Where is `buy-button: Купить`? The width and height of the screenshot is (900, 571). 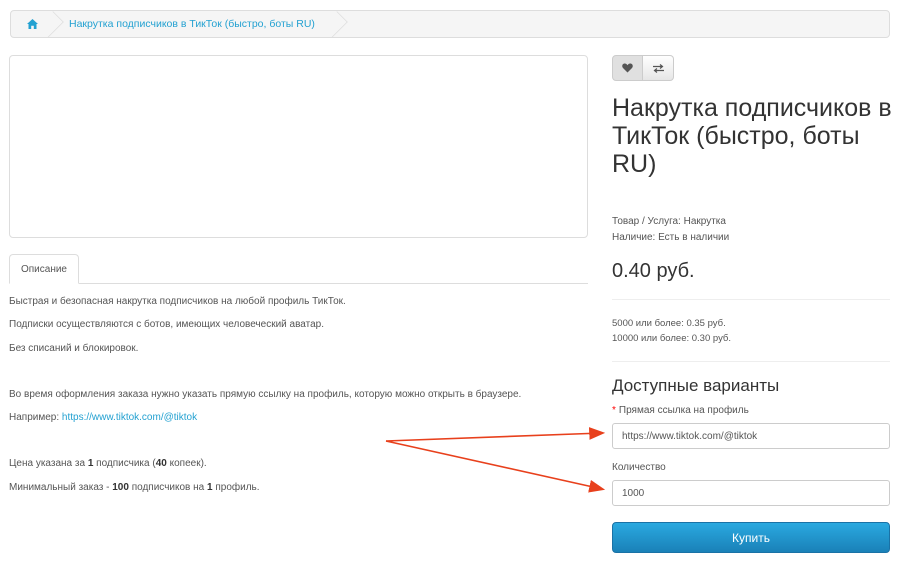 buy-button: Купить is located at coordinates (751, 537).